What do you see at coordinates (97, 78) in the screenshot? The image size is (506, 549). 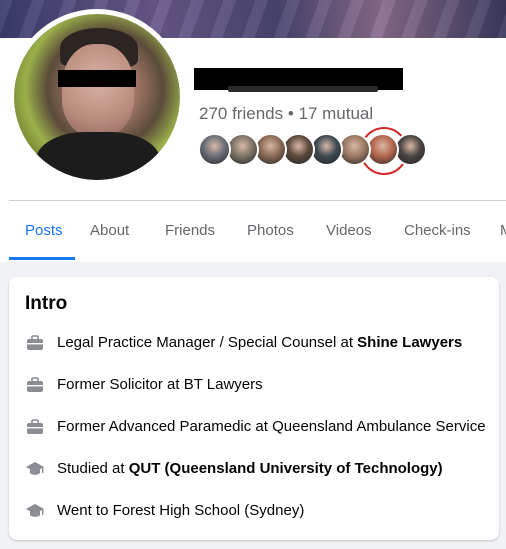 I see `eye-redaction-bar` at bounding box center [97, 78].